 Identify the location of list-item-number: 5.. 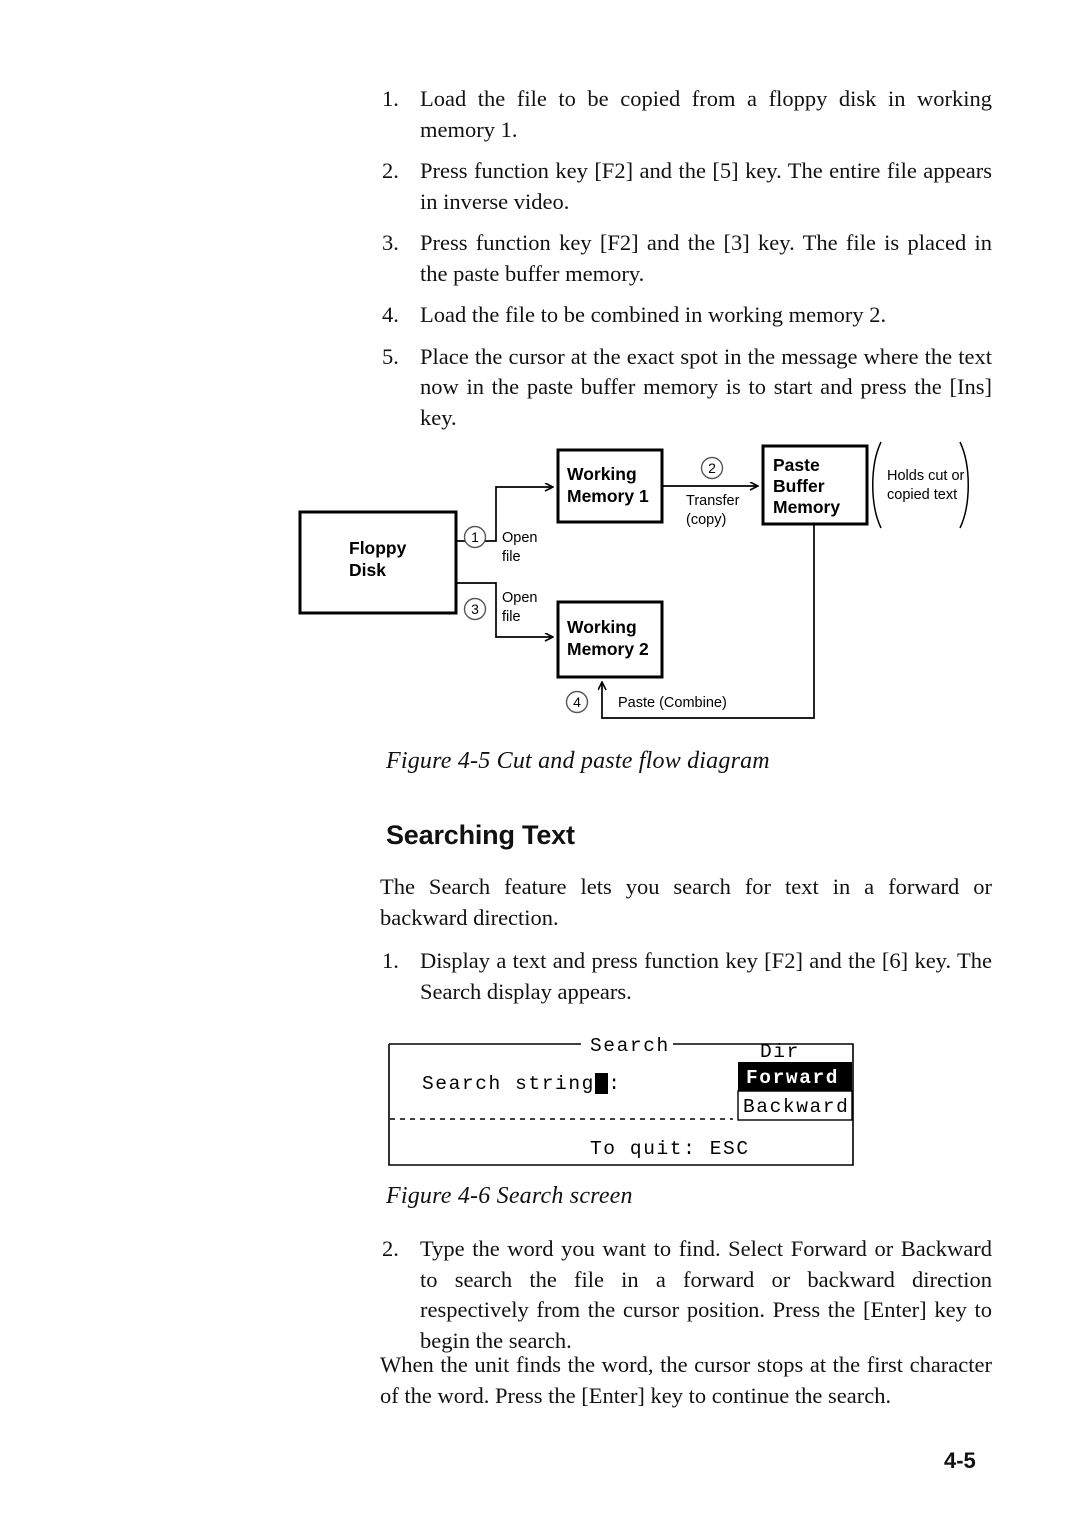
(390, 356).